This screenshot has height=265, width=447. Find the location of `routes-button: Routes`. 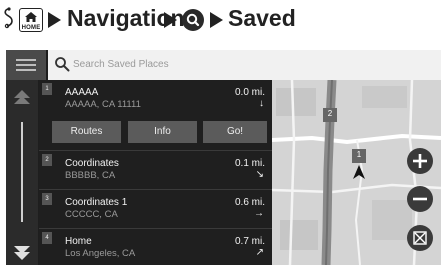

routes-button: Routes is located at coordinates (86, 132).